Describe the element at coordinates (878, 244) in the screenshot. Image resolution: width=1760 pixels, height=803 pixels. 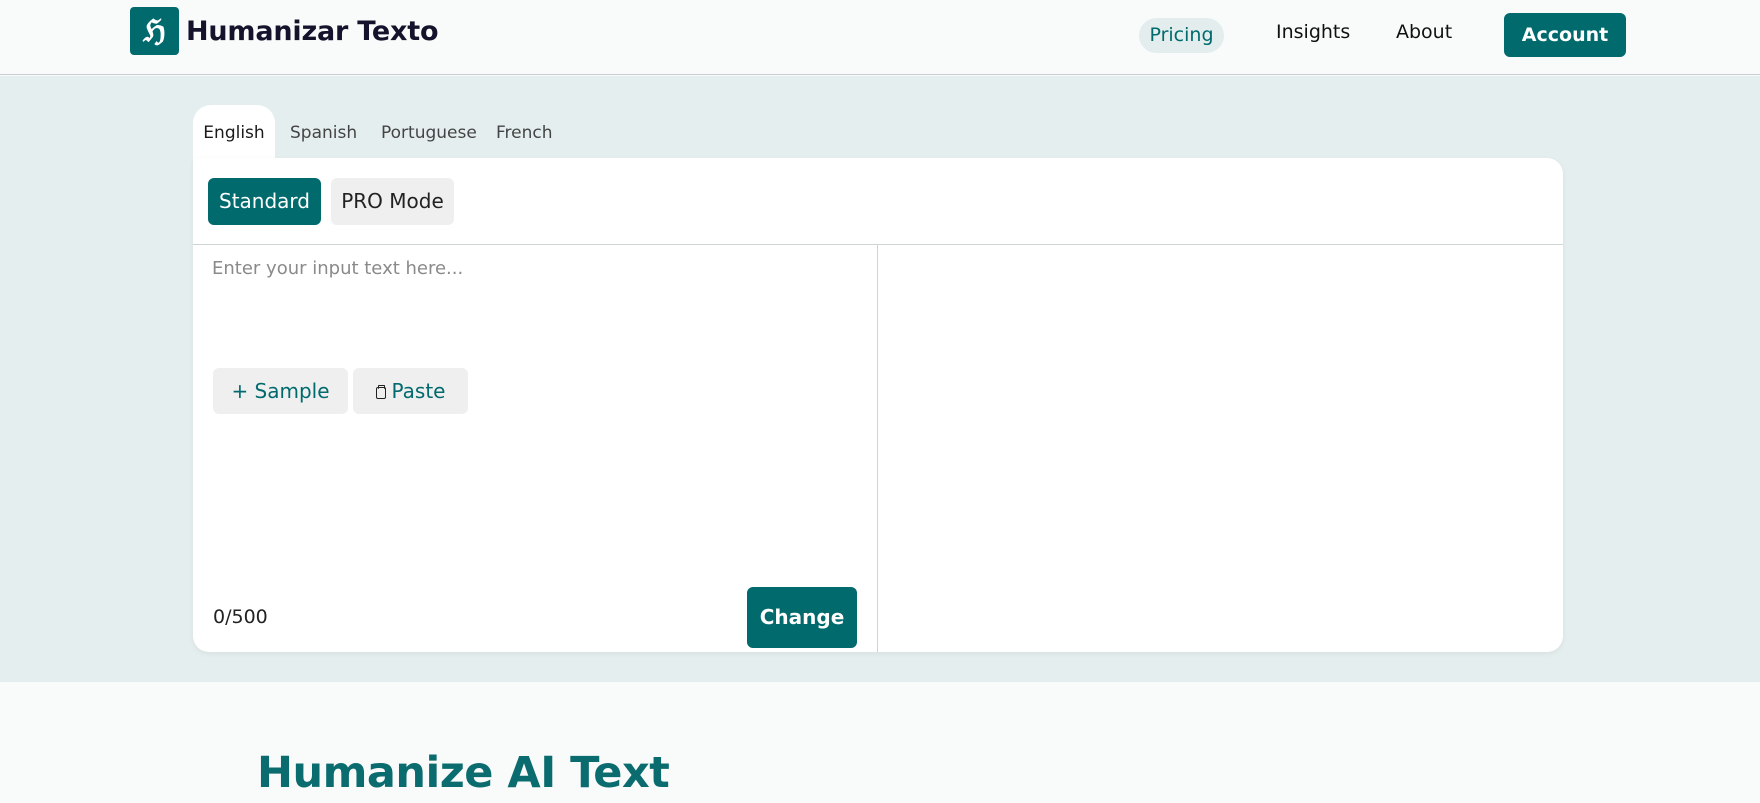
I see `divider` at that location.